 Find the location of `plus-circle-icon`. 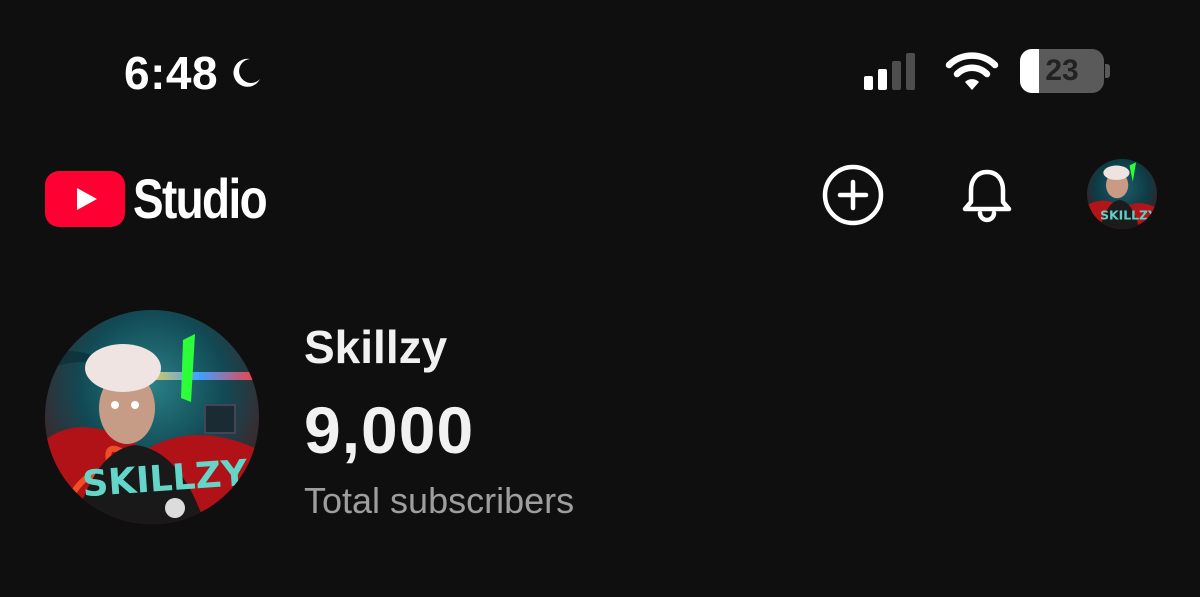

plus-circle-icon is located at coordinates (853, 195).